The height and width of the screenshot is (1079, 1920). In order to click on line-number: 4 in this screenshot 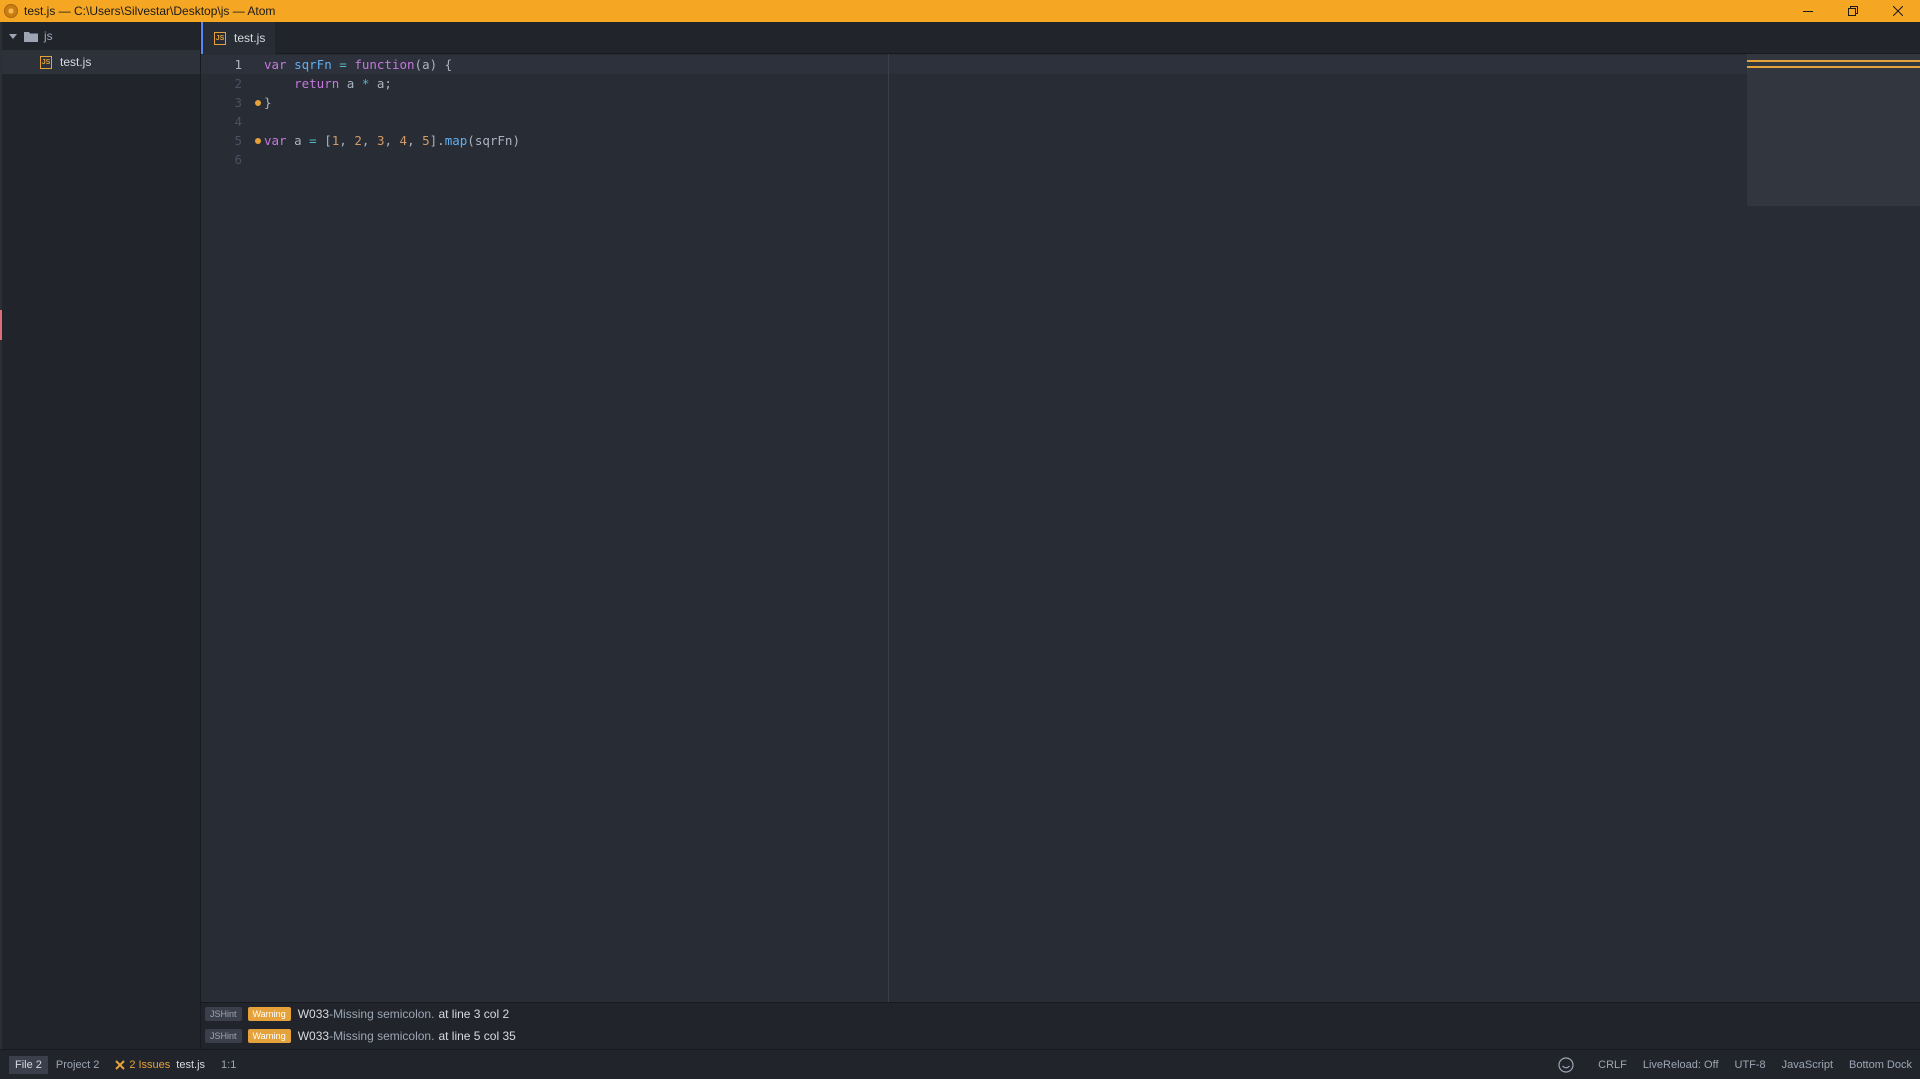, I will do `click(238, 121)`.